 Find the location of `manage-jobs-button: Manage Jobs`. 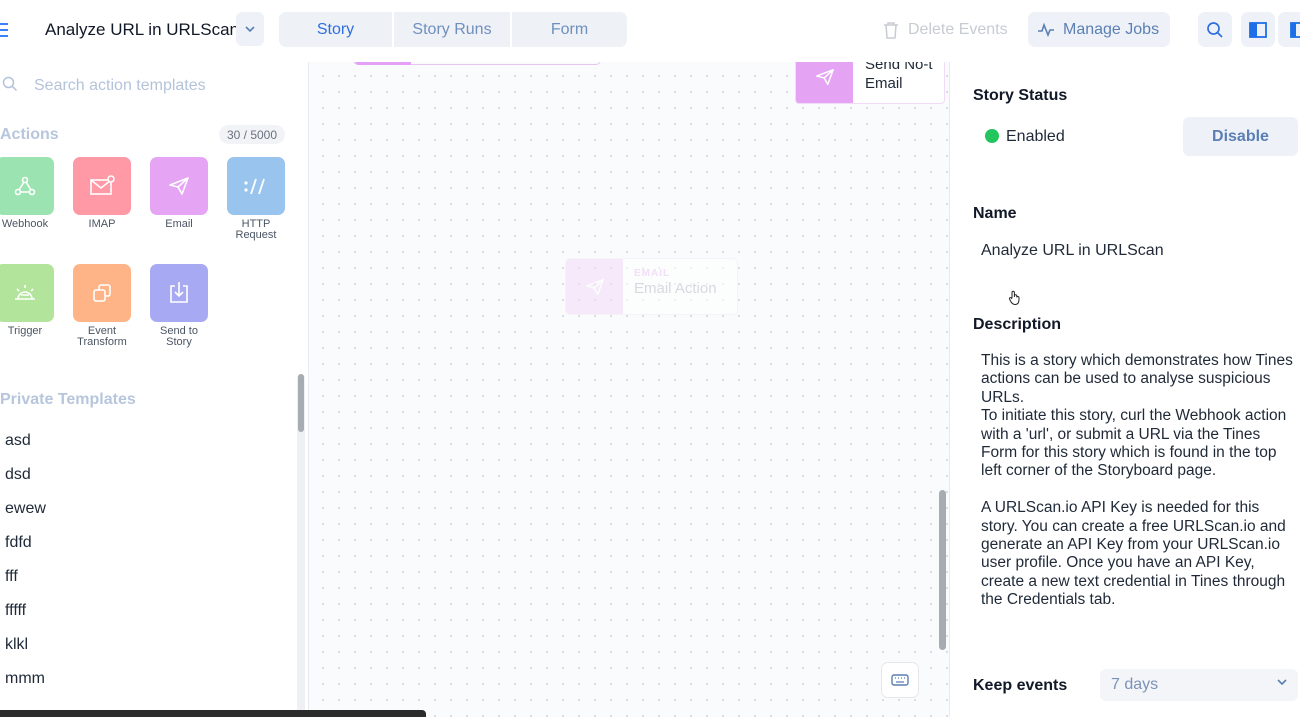

manage-jobs-button: Manage Jobs is located at coordinates (1099, 29).